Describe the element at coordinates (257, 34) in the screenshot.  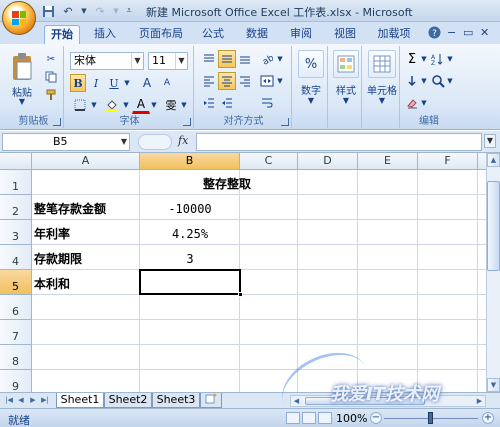
I see `tab-data: 数据` at that location.